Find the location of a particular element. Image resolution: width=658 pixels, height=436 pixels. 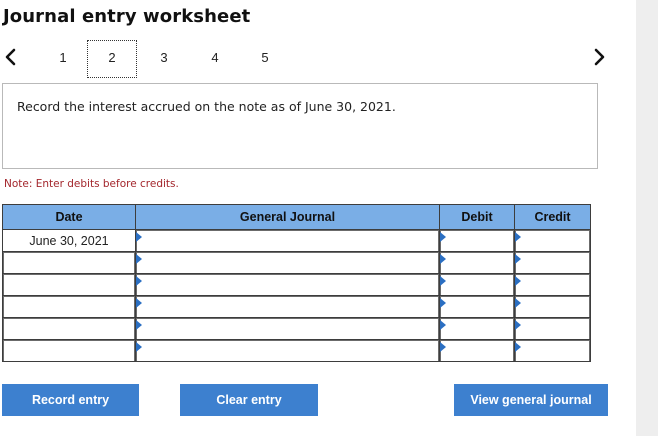

table-header-row: Date General Journal Debit Credit is located at coordinates (296, 217).